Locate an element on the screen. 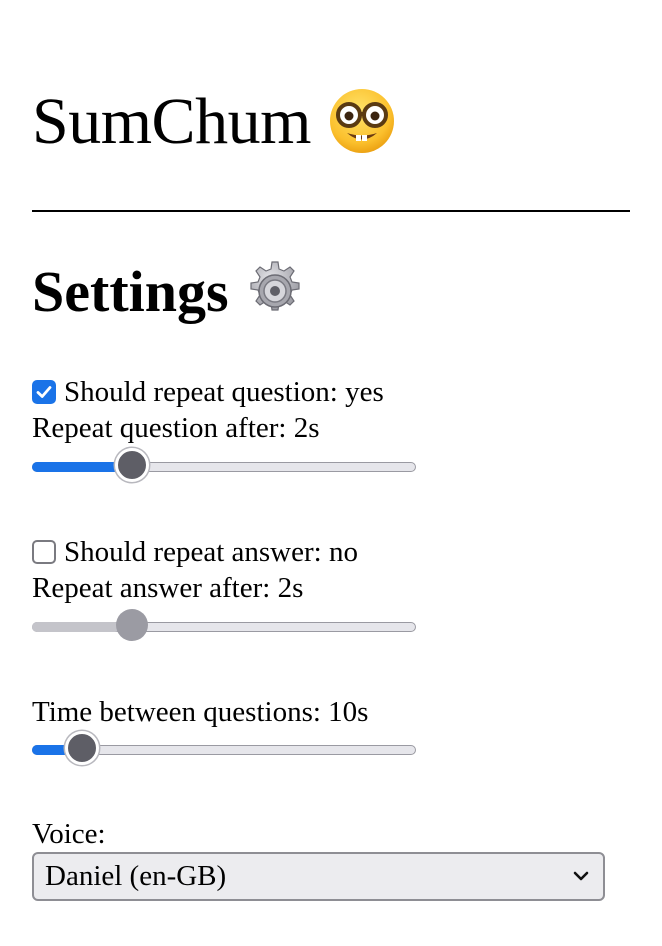 This screenshot has width=662, height=946. repeat-question-row: Should repeat question: yes is located at coordinates (208, 392).